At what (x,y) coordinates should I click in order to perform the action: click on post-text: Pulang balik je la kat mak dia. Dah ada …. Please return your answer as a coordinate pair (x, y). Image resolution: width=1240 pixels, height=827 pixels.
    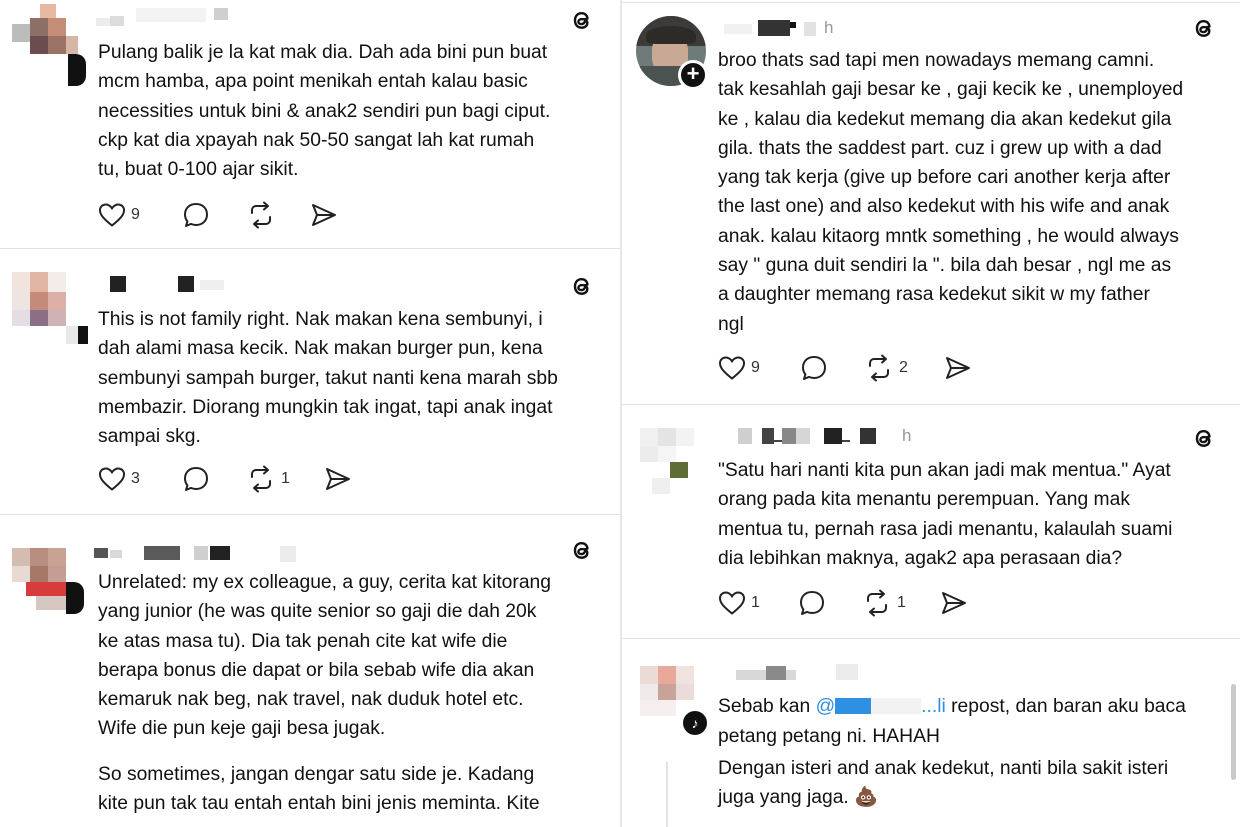
    Looking at the image, I should click on (324, 111).